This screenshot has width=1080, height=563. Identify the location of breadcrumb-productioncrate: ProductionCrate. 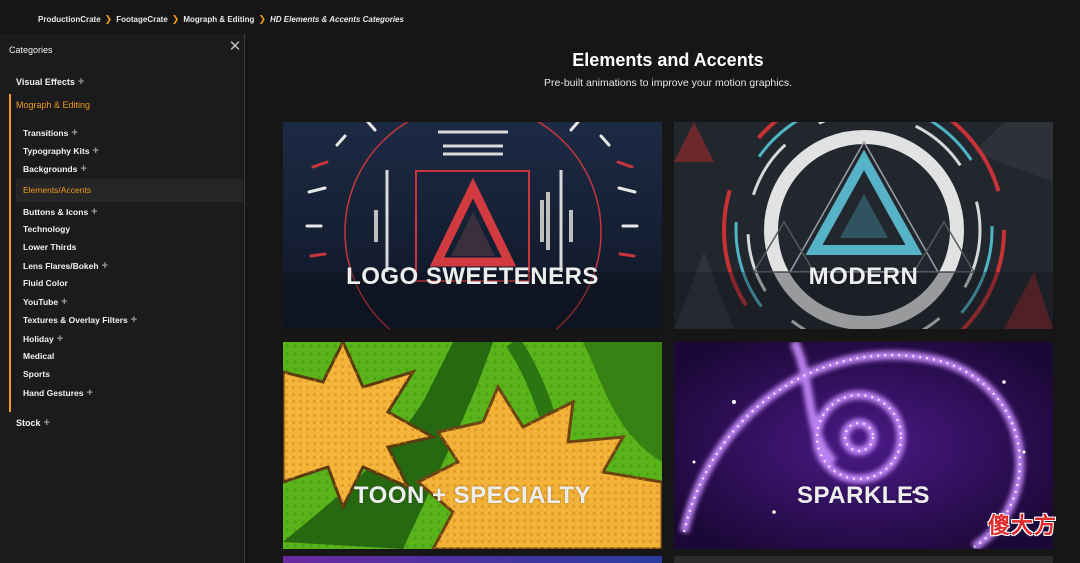
(69, 19).